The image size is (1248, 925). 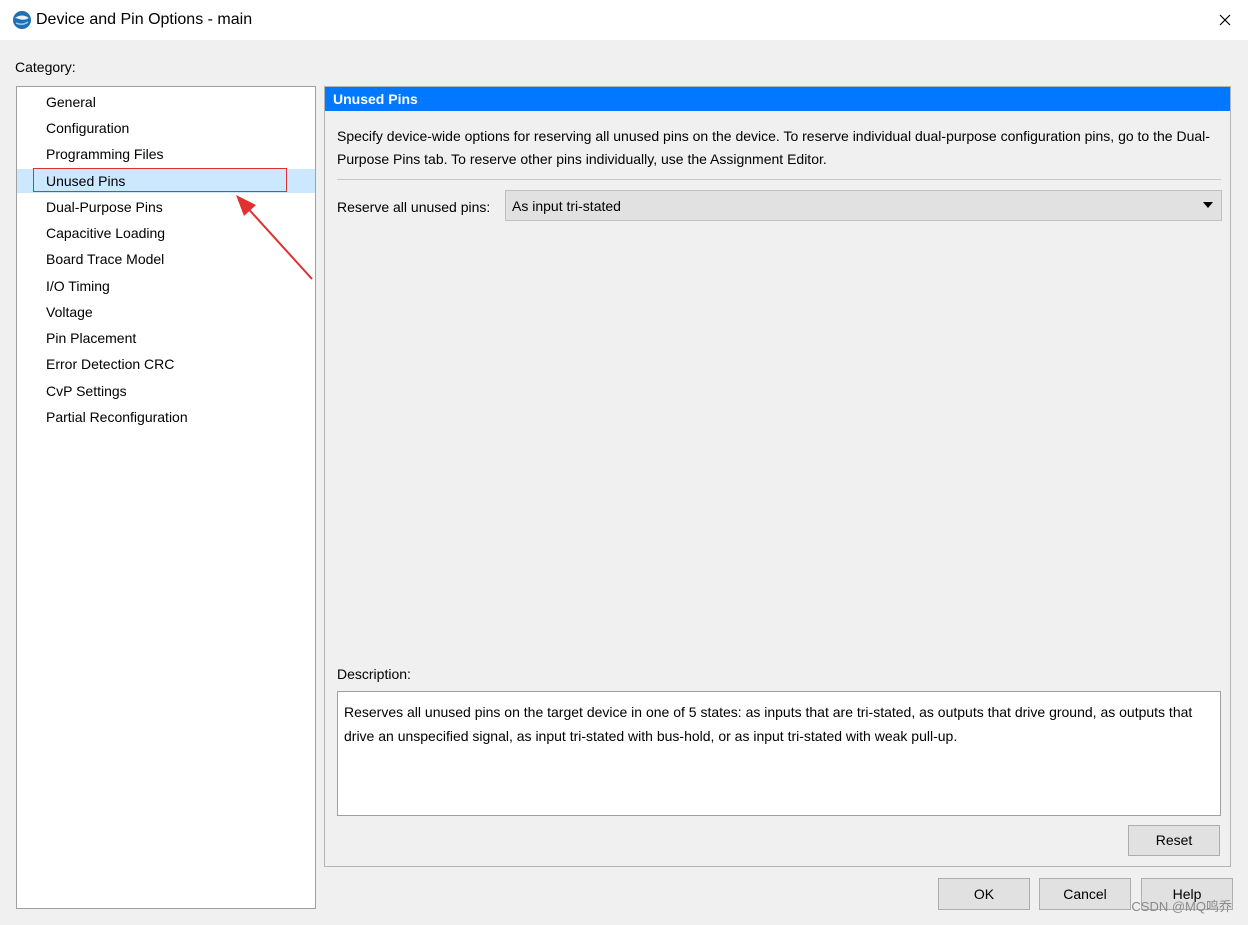 What do you see at coordinates (45, 67) in the screenshot?
I see `category-label: Category:` at bounding box center [45, 67].